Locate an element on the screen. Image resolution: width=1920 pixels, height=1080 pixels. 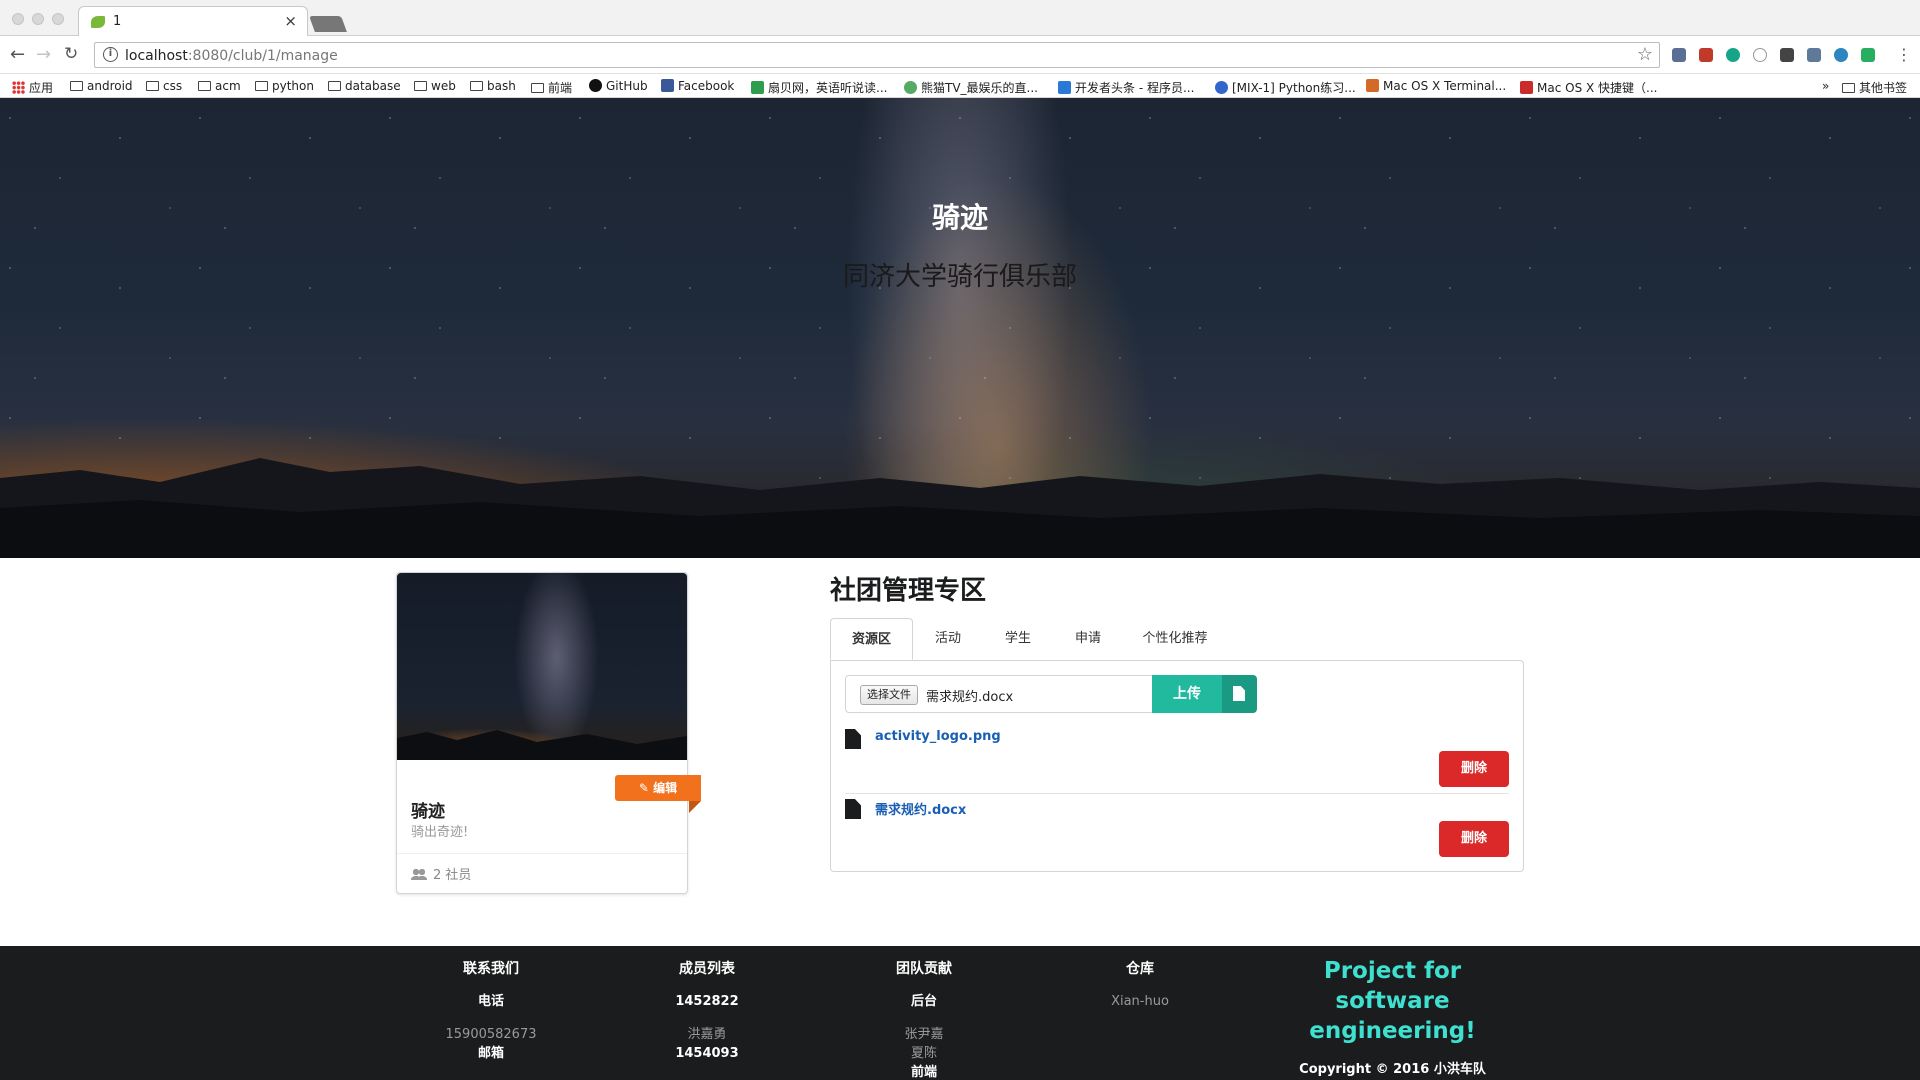
team-person: 张尹嘉 is located at coordinates (924, 1034).